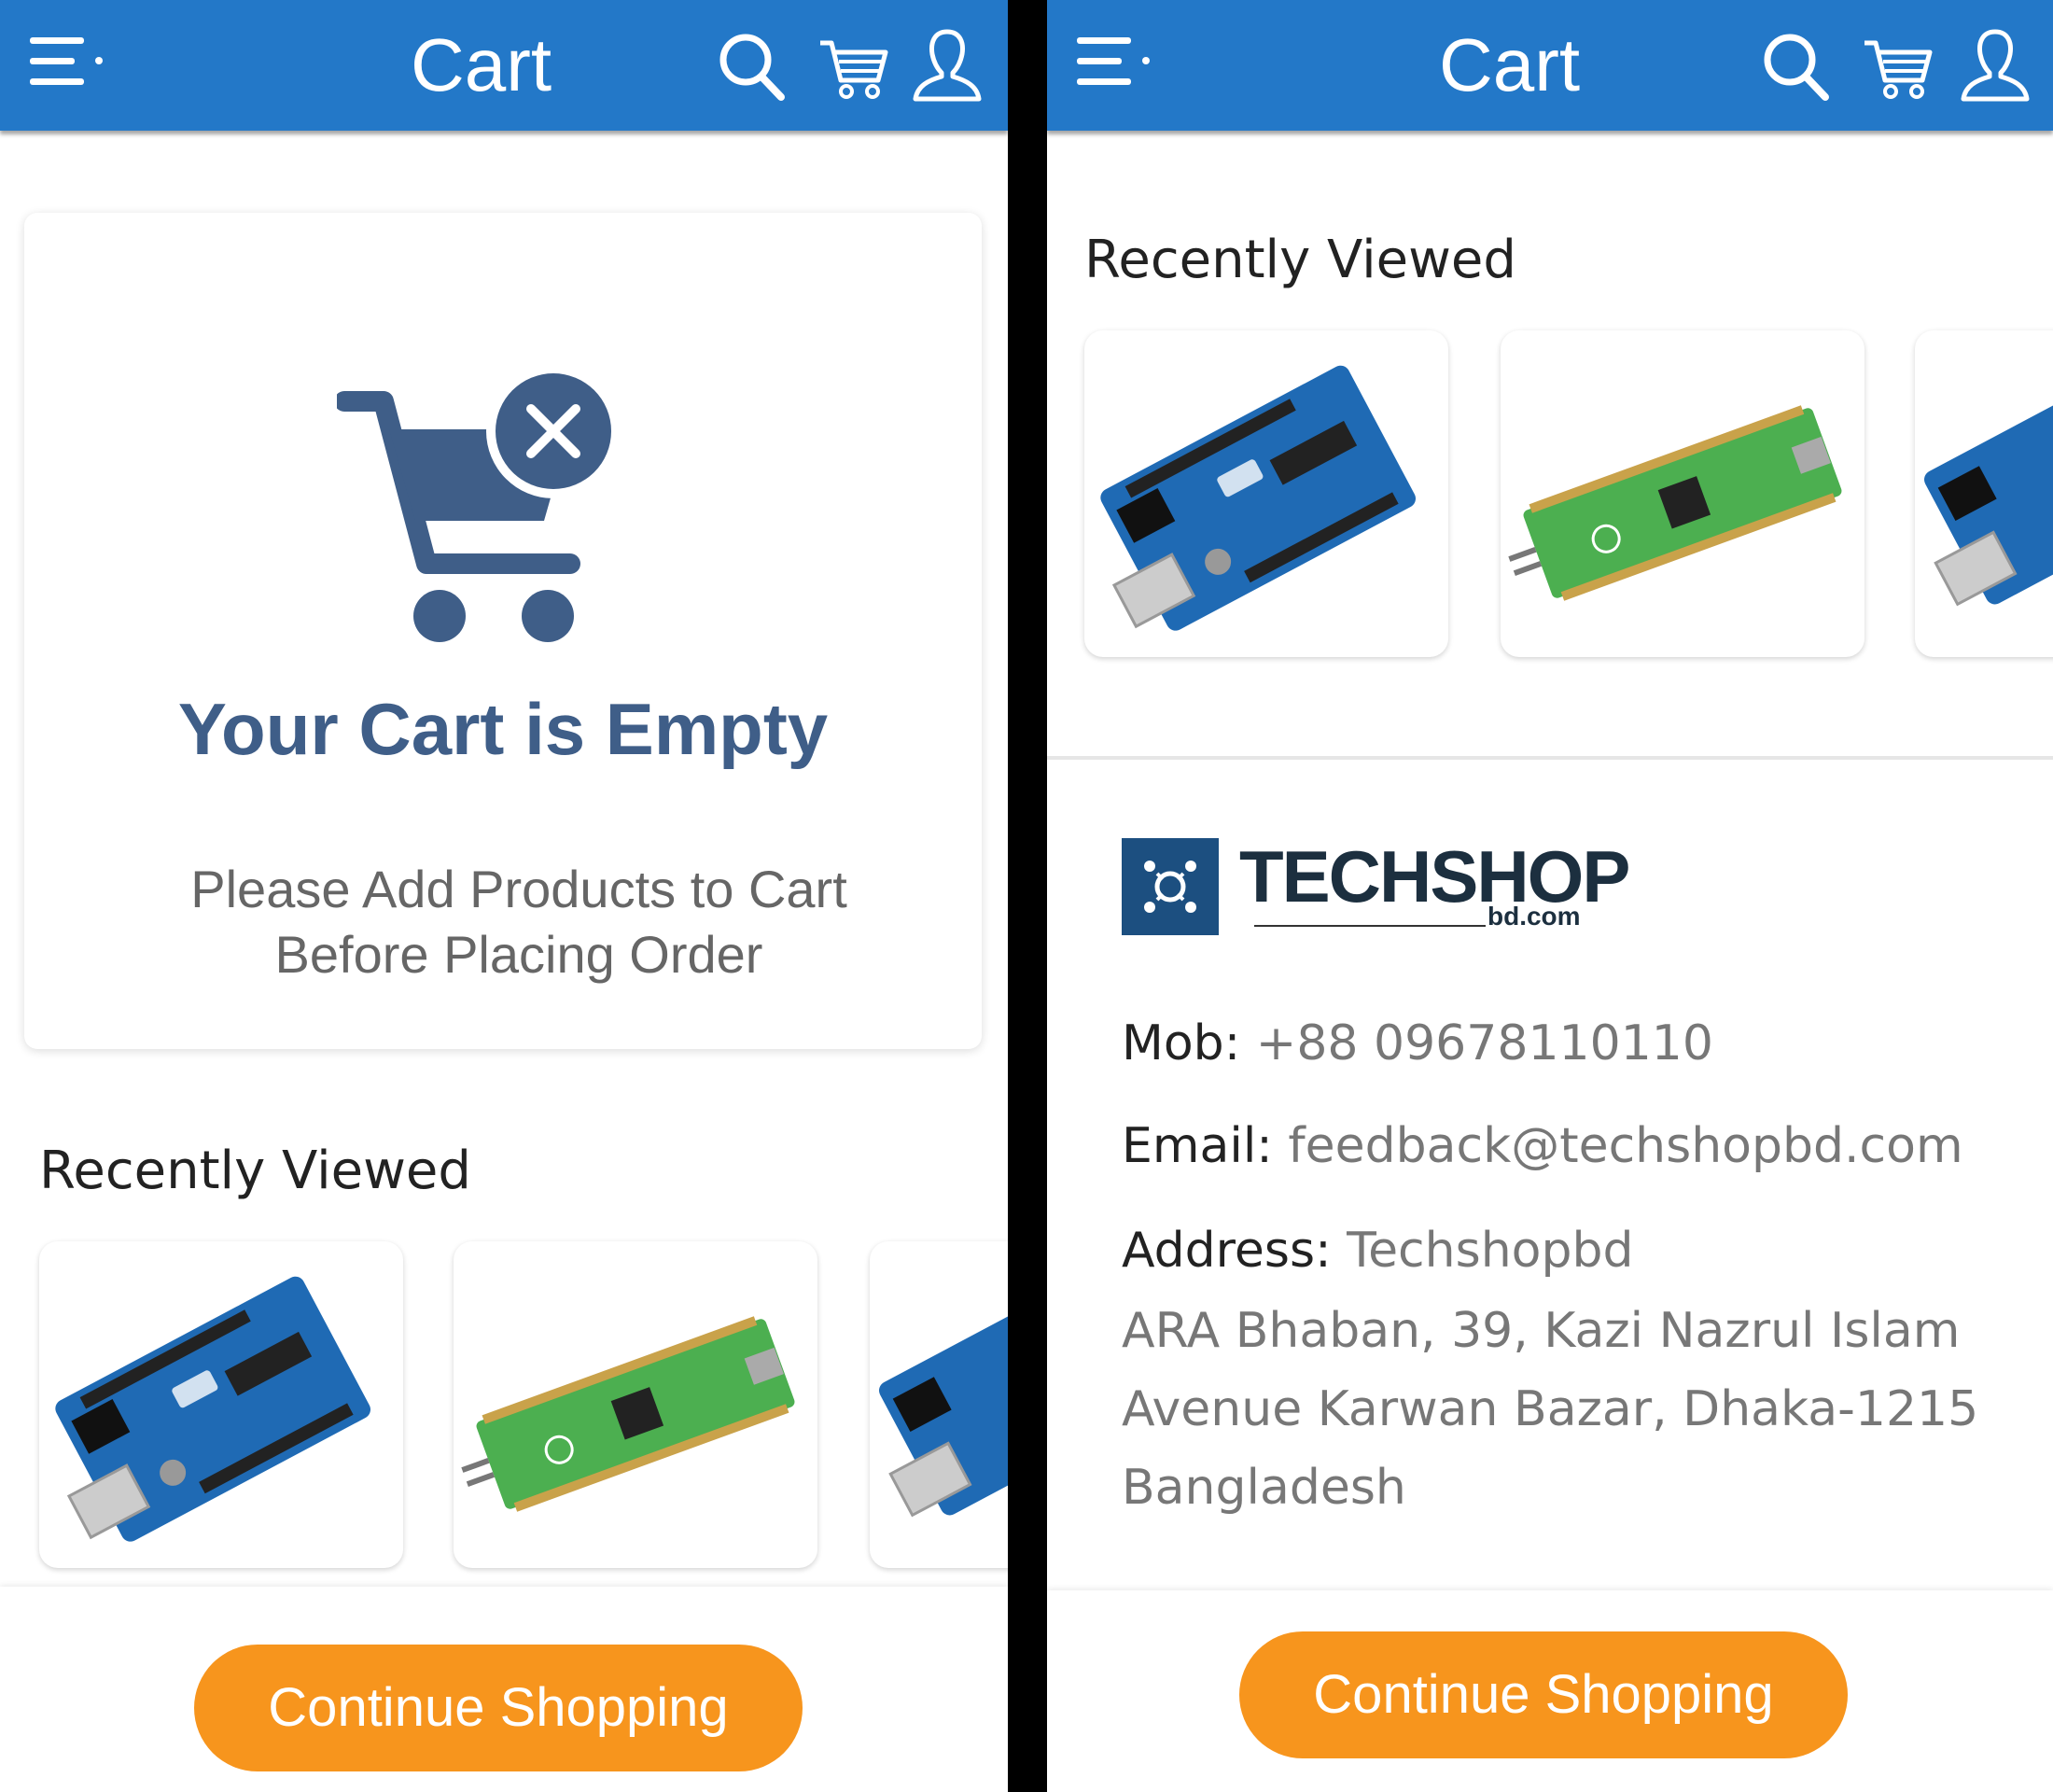  What do you see at coordinates (1534, 916) in the screenshot?
I see `logo-domain: bd.com` at bounding box center [1534, 916].